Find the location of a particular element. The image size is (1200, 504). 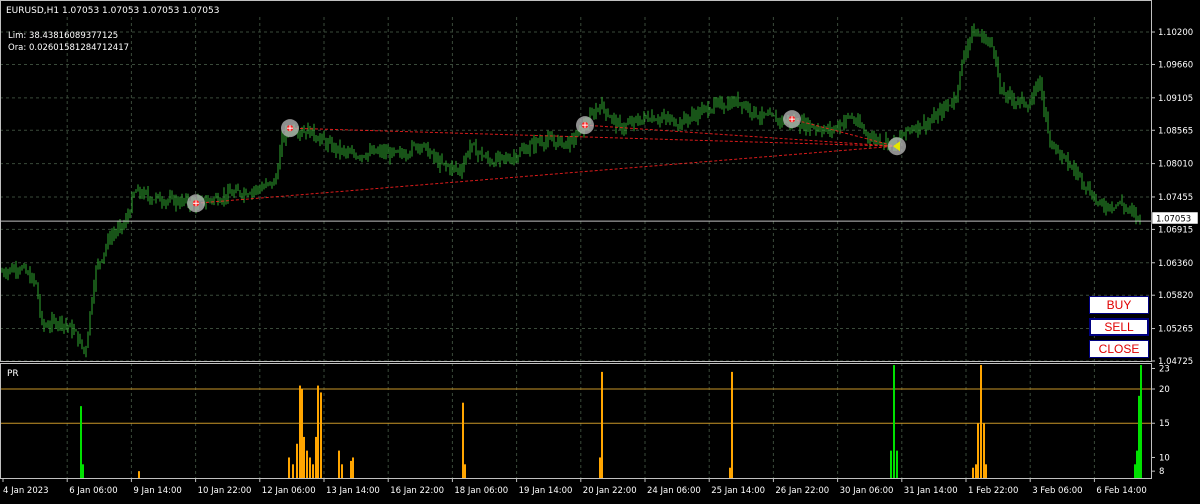

x-tick-label: 9 Jan 14:00 is located at coordinates (157, 491).